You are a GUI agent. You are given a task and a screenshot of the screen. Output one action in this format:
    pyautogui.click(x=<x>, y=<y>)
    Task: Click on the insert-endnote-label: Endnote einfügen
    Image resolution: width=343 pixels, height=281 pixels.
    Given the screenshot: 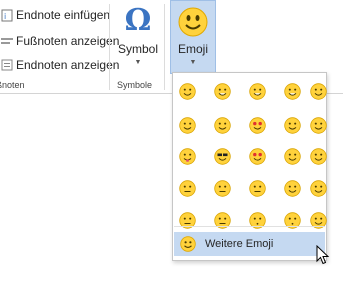 What is the action you would take?
    pyautogui.click(x=63, y=15)
    